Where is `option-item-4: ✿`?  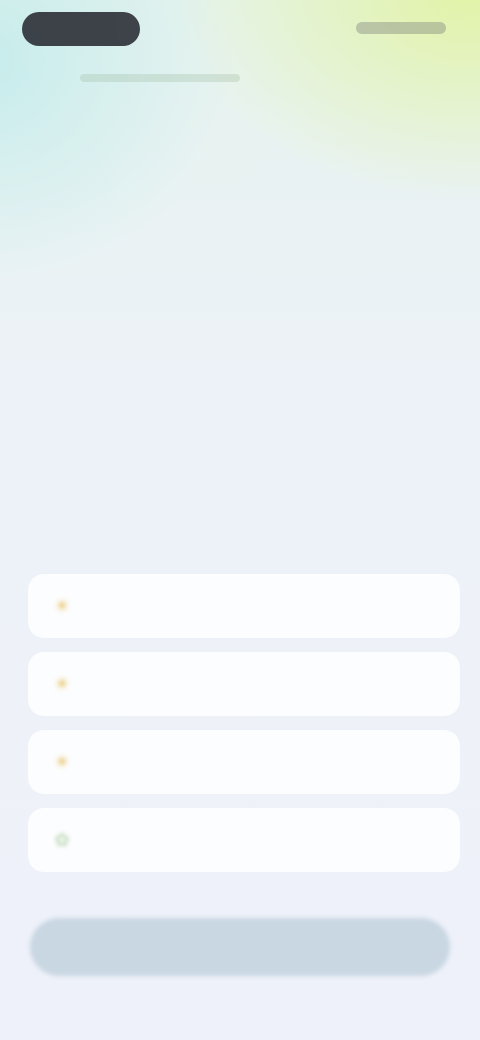
option-item-4: ✿ is located at coordinates (244, 840).